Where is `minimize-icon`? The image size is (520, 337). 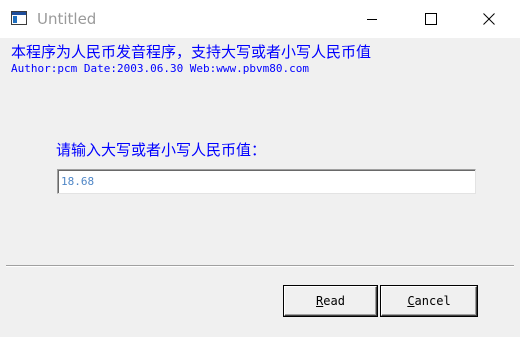 minimize-icon is located at coordinates (372, 19).